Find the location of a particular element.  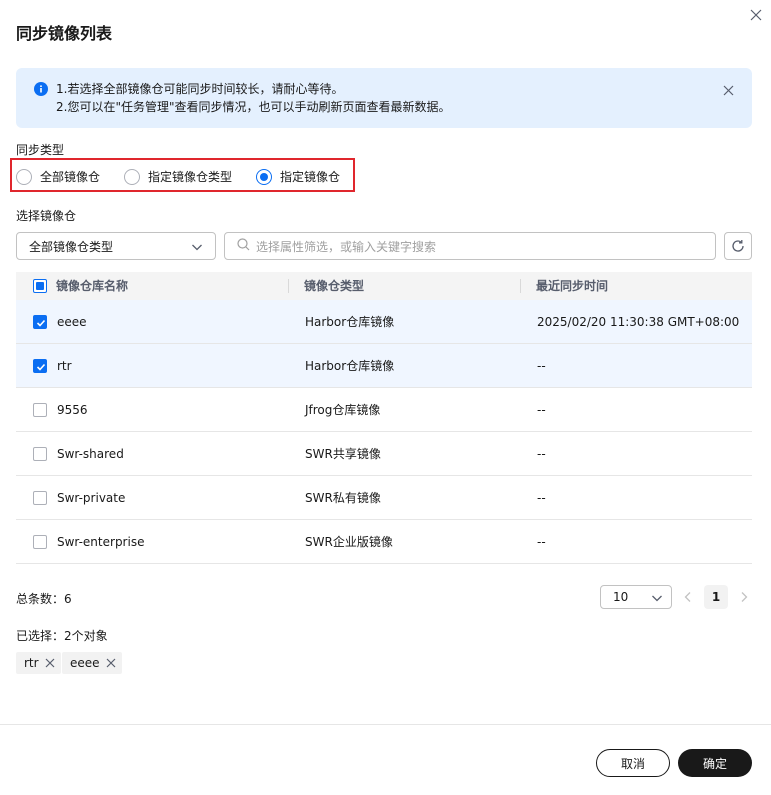

selected-tag: eeee is located at coordinates (92, 663).